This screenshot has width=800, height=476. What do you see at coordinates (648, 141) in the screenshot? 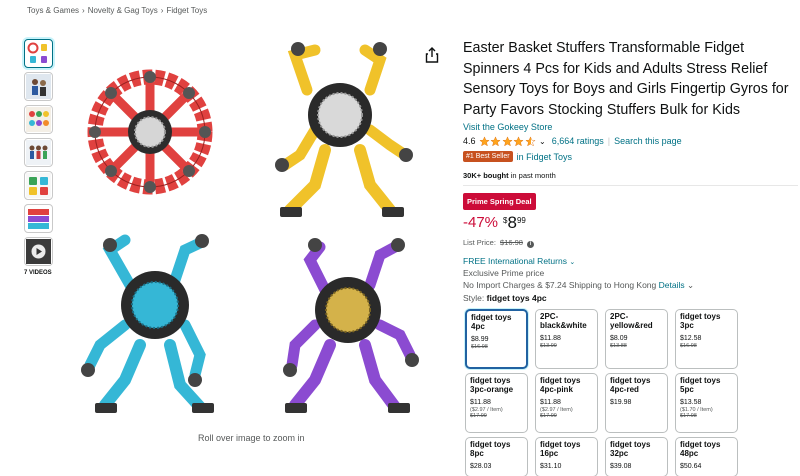
I see `search-this-page-link: Search this page` at bounding box center [648, 141].